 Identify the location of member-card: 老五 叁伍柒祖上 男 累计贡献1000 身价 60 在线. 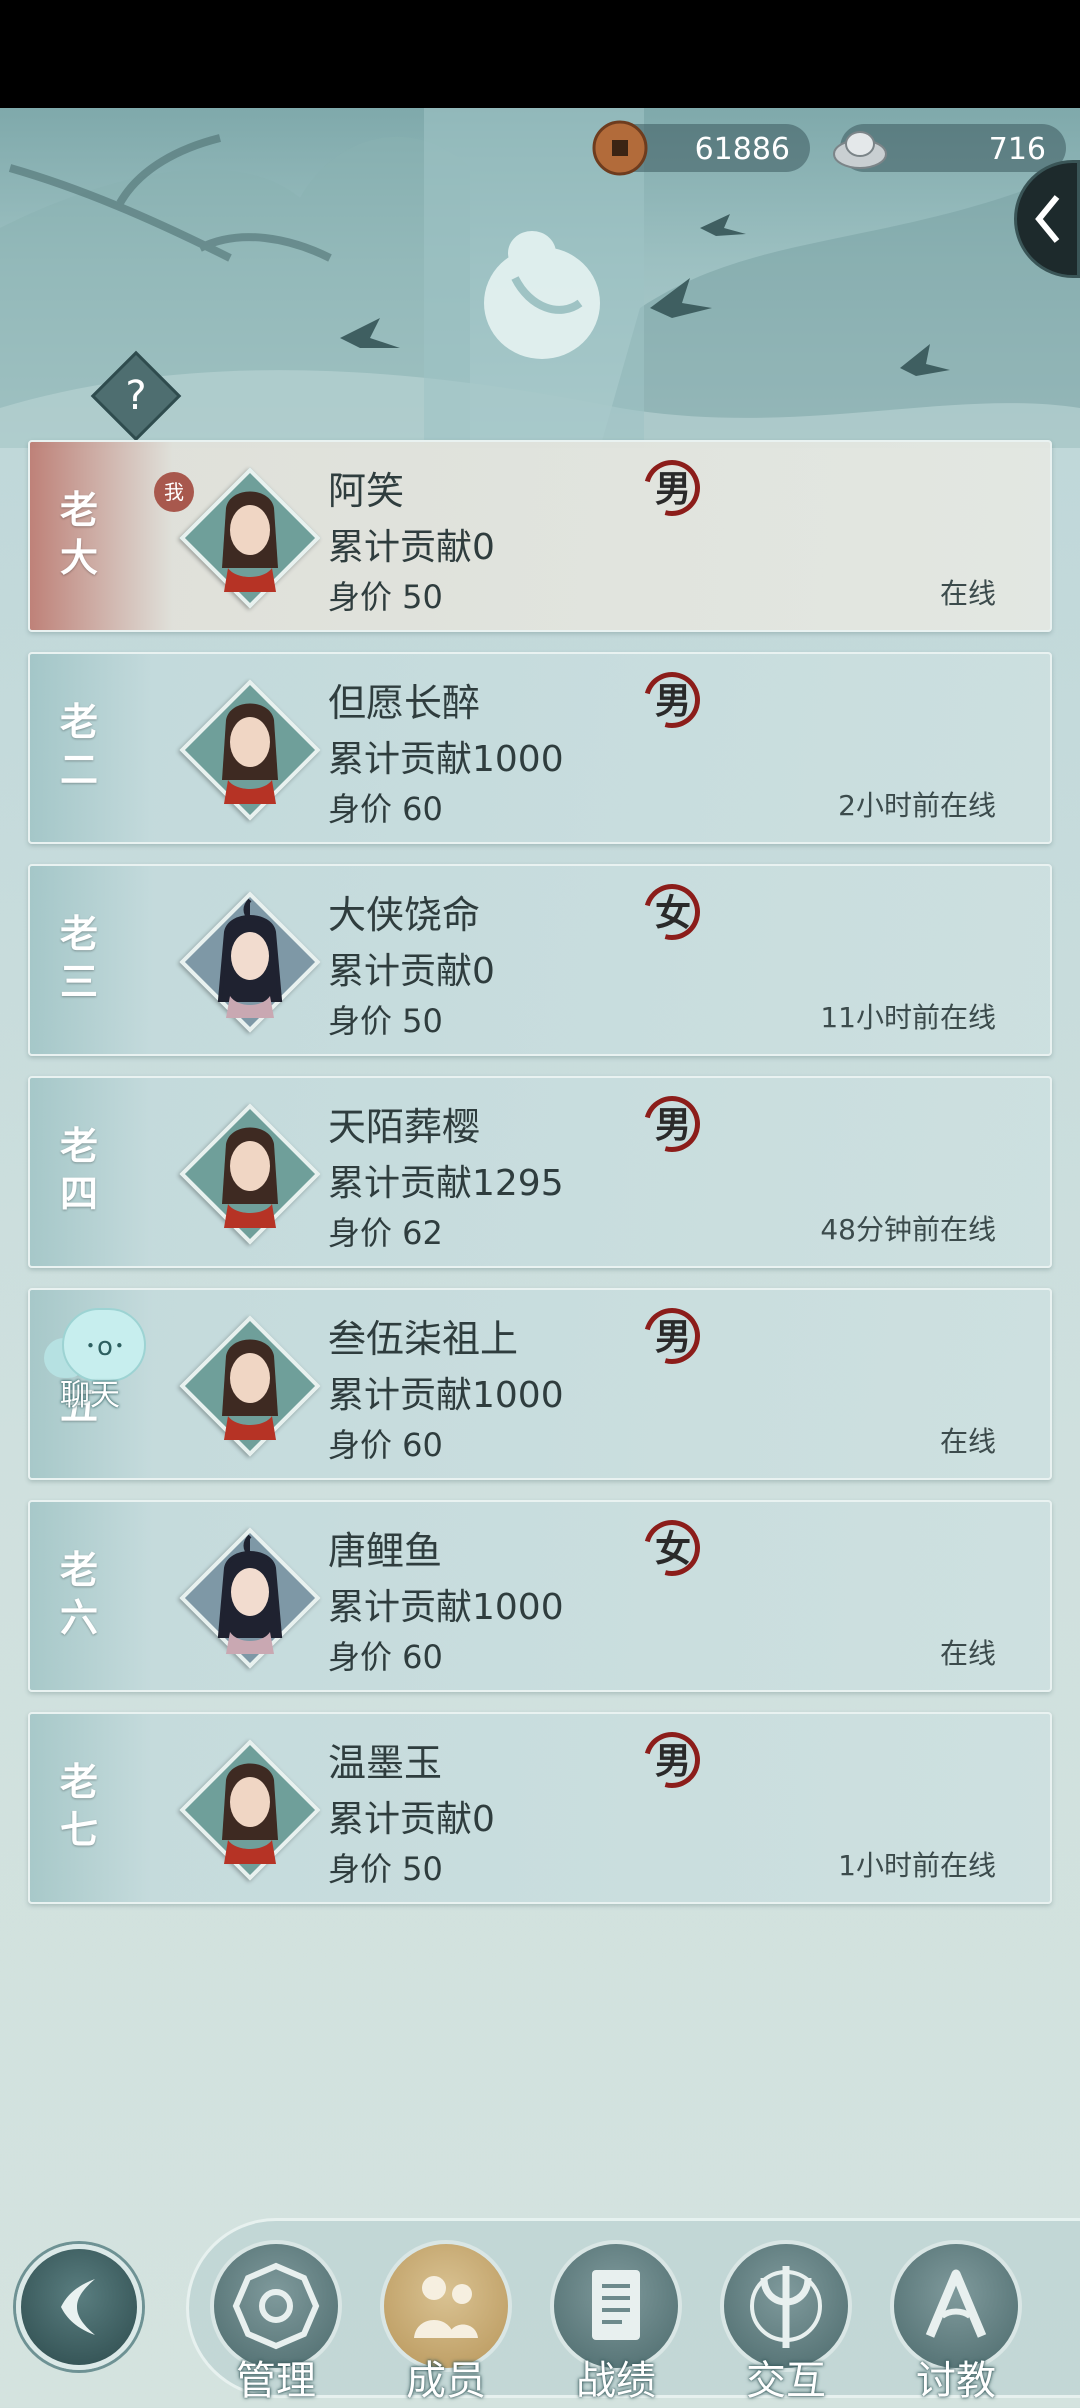
(540, 1384).